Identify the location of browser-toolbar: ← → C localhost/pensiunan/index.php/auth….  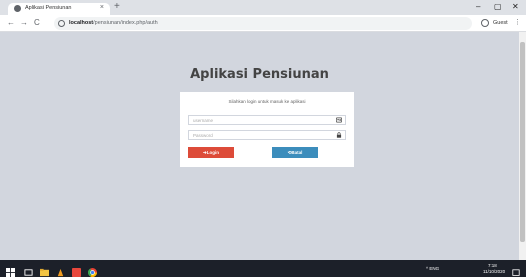
(263, 23).